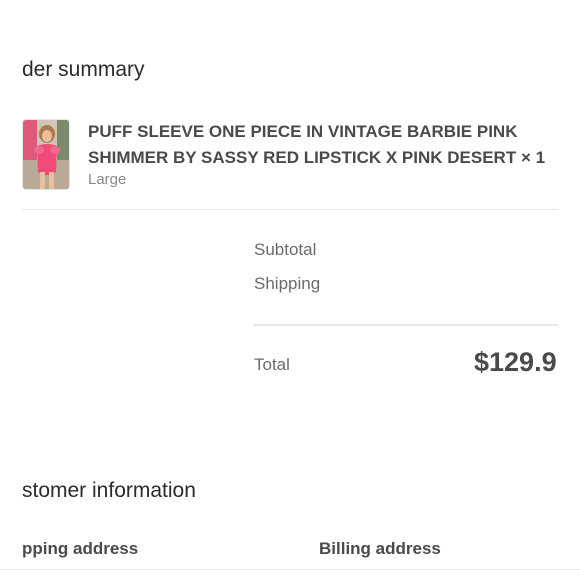 This screenshot has width=580, height=580. Describe the element at coordinates (406, 325) in the screenshot. I see `totals-divider` at that location.